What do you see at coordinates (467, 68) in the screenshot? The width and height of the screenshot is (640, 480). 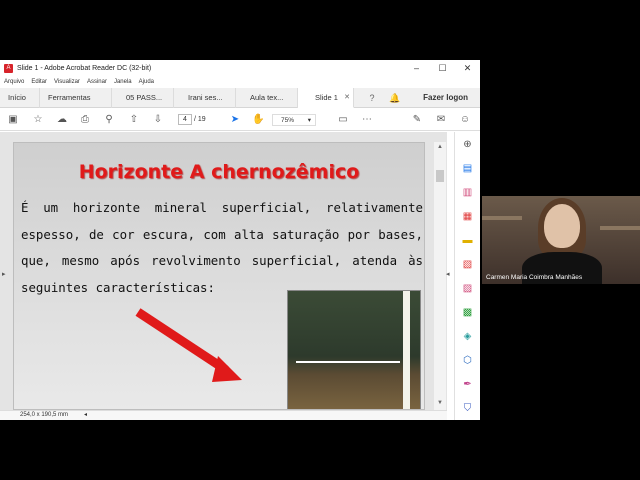 I see `close-button: ✕` at bounding box center [467, 68].